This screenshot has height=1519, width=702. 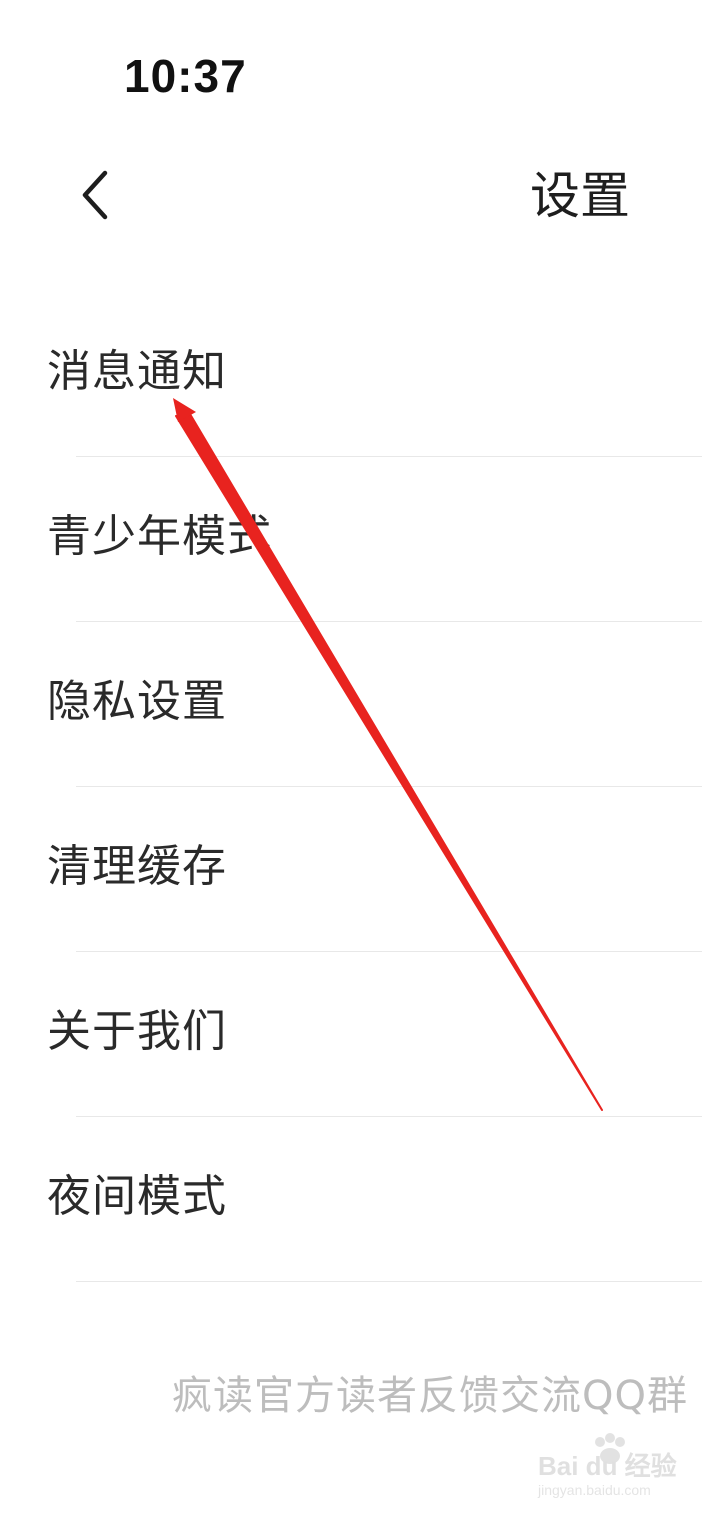 I want to click on menu-item-teen-mode: 青少年模式, so click(x=351, y=539).